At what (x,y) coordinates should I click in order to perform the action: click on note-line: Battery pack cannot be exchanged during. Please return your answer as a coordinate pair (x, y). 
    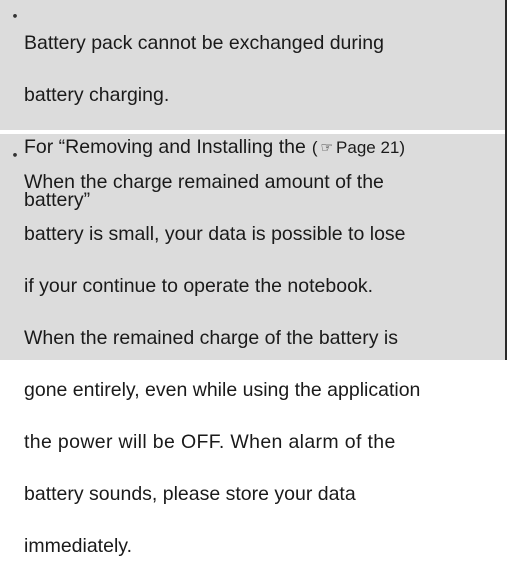
    Looking at the image, I should click on (204, 43).